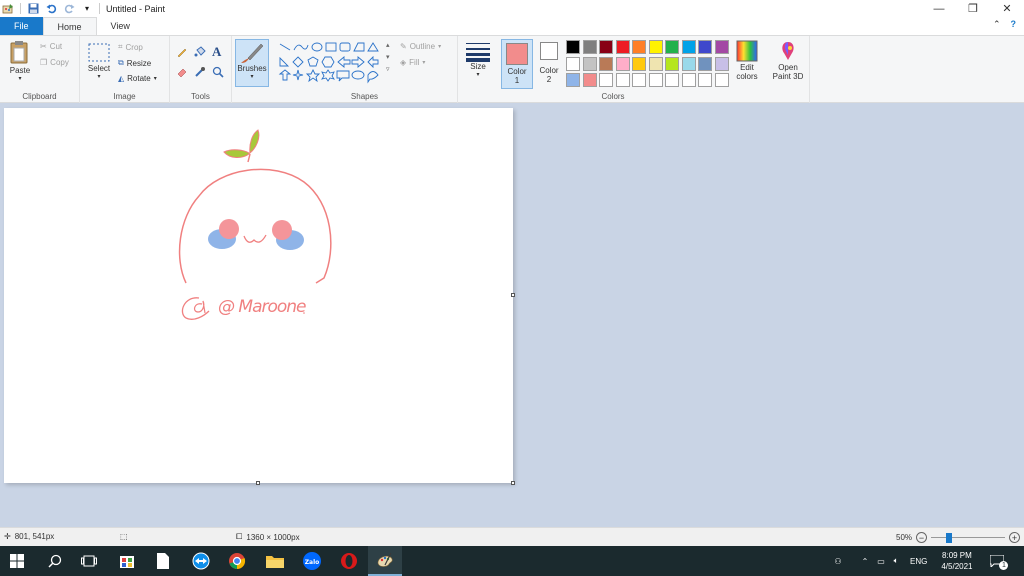 This screenshot has height=576, width=1024. I want to click on search-button, so click(55, 561).